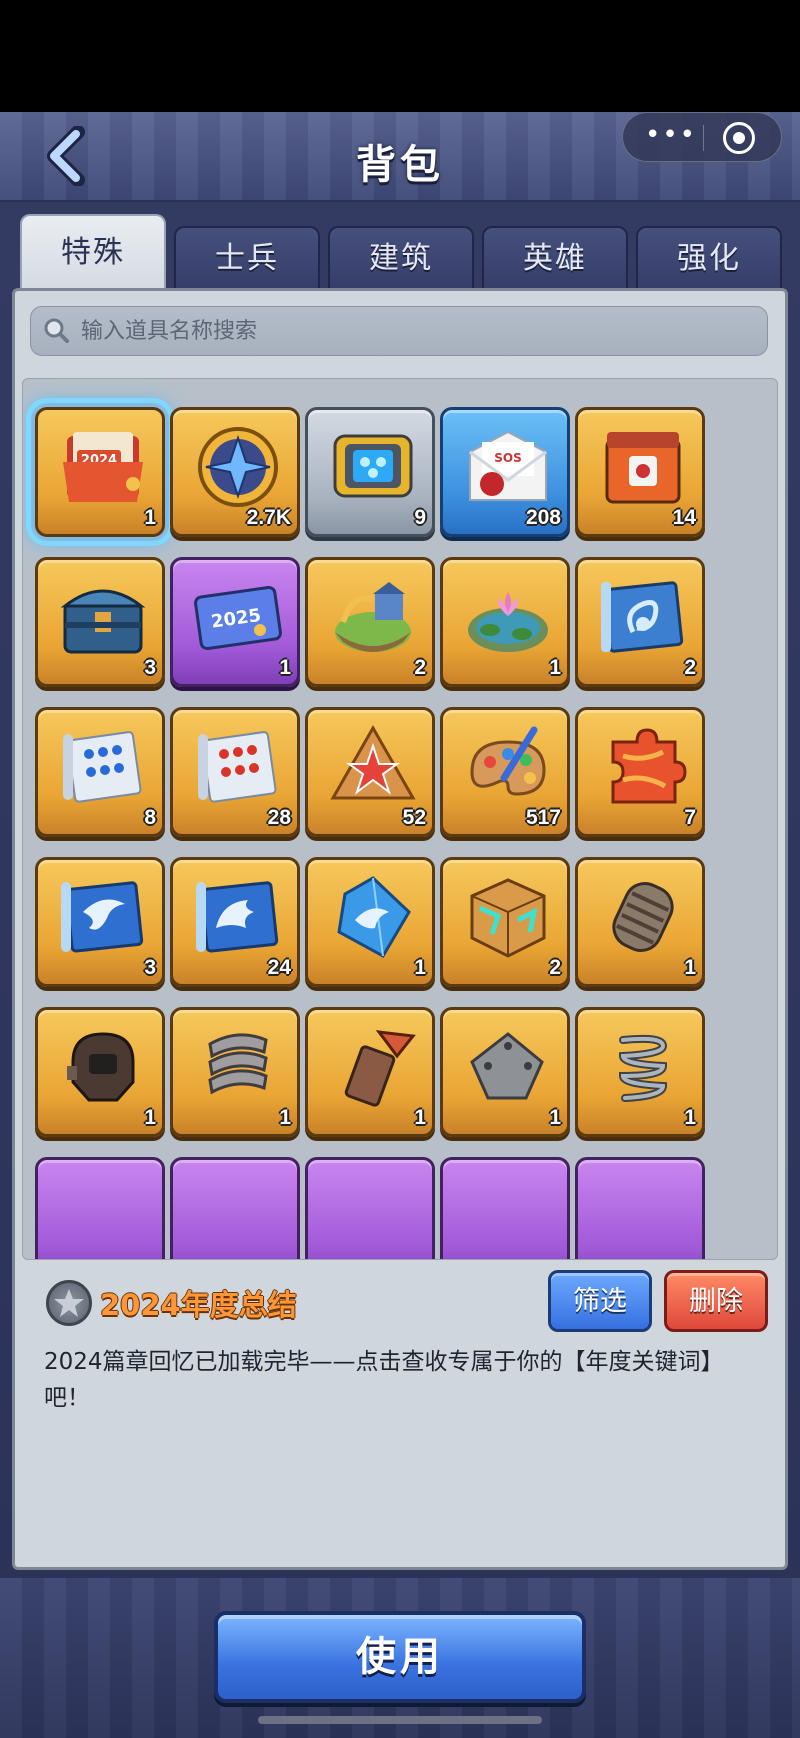 The width and height of the screenshot is (800, 1738). What do you see at coordinates (93, 252) in the screenshot?
I see `tab-special: 特殊` at bounding box center [93, 252].